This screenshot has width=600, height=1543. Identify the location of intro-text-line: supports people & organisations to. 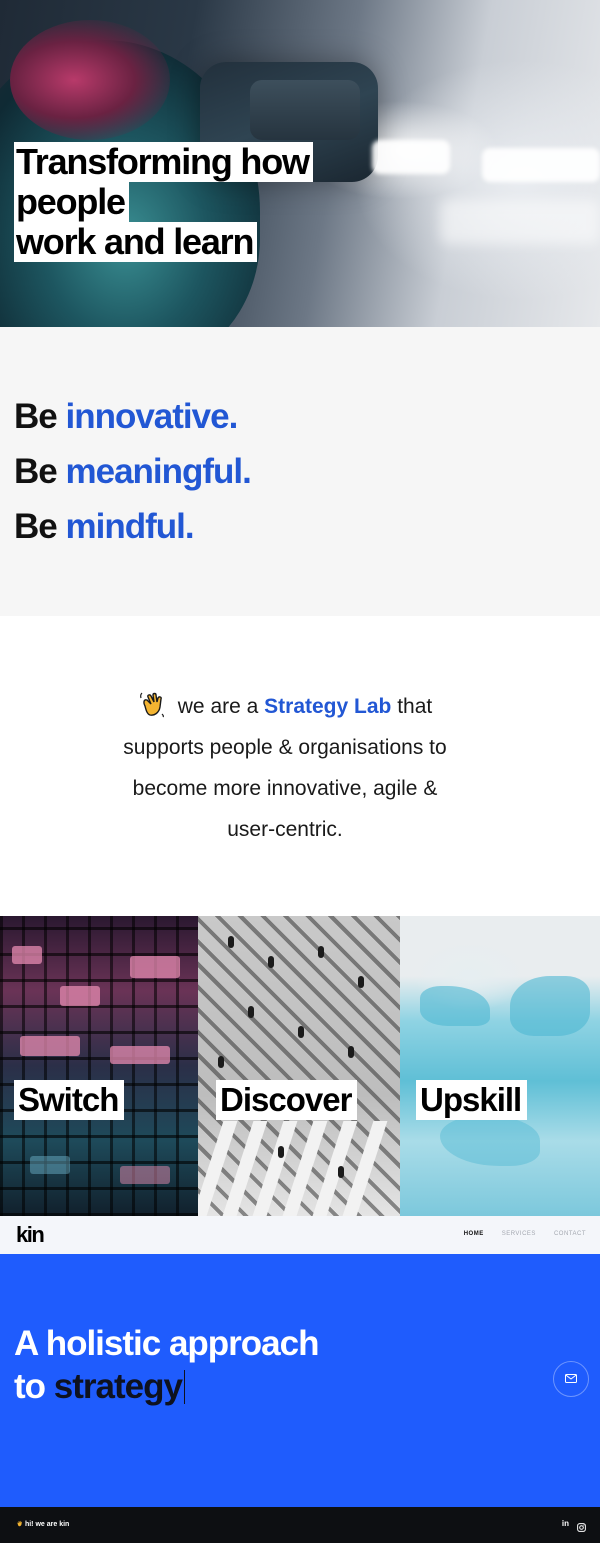
(285, 747).